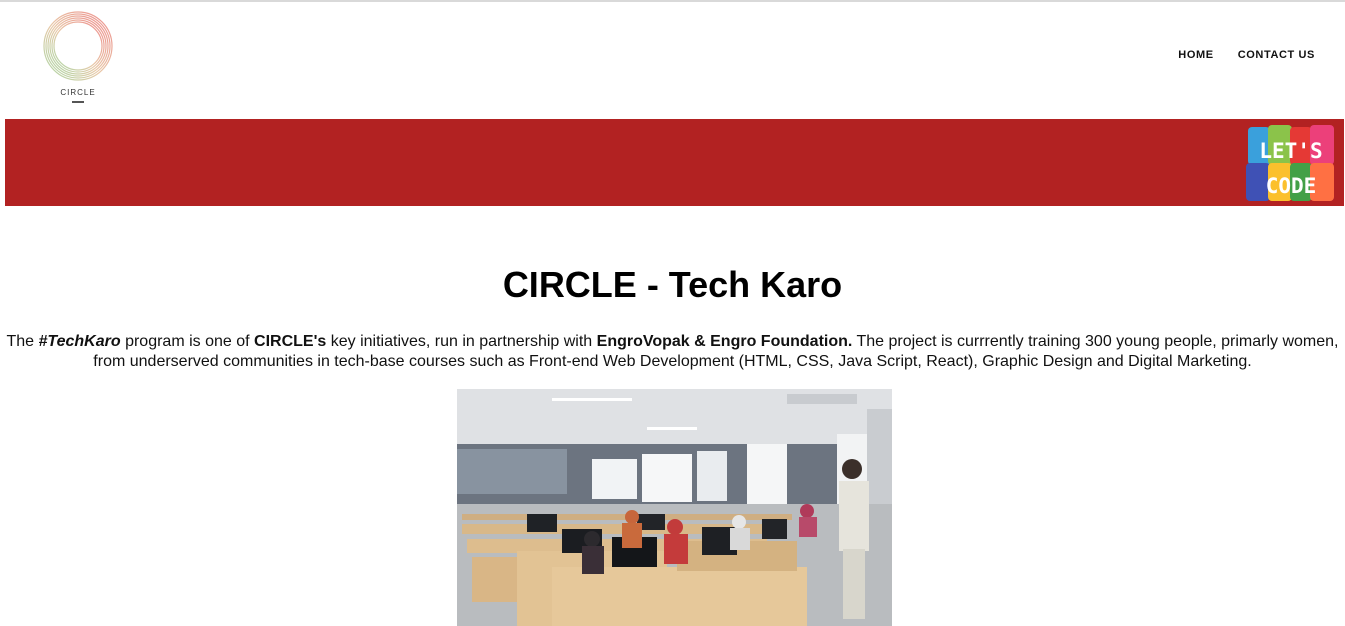 The width and height of the screenshot is (1345, 626). I want to click on techkaro-hashtag: #TechKaro, so click(79, 341).